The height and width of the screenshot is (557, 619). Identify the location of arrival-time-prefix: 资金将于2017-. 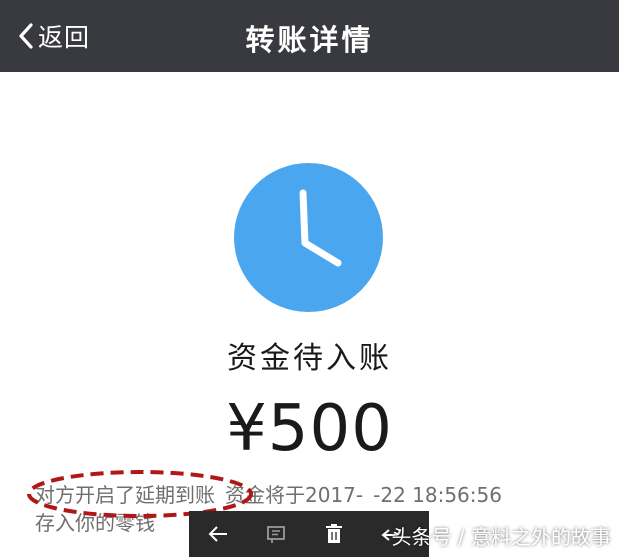
(294, 495).